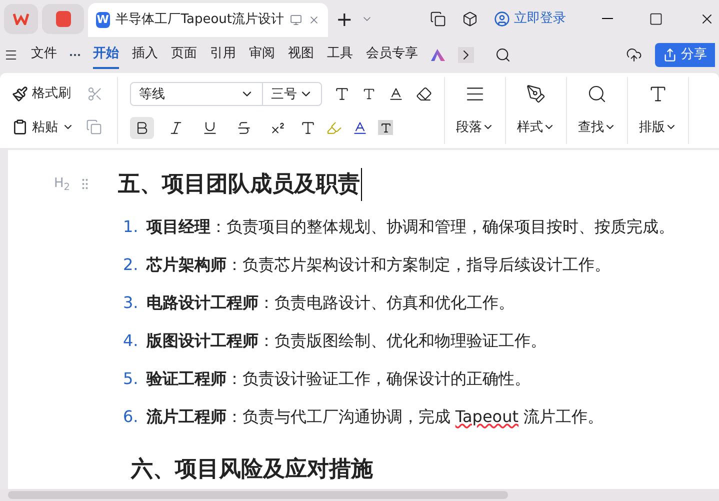 The width and height of the screenshot is (719, 501). What do you see at coordinates (396, 94) in the screenshot?
I see `phonetic-icon` at bounding box center [396, 94].